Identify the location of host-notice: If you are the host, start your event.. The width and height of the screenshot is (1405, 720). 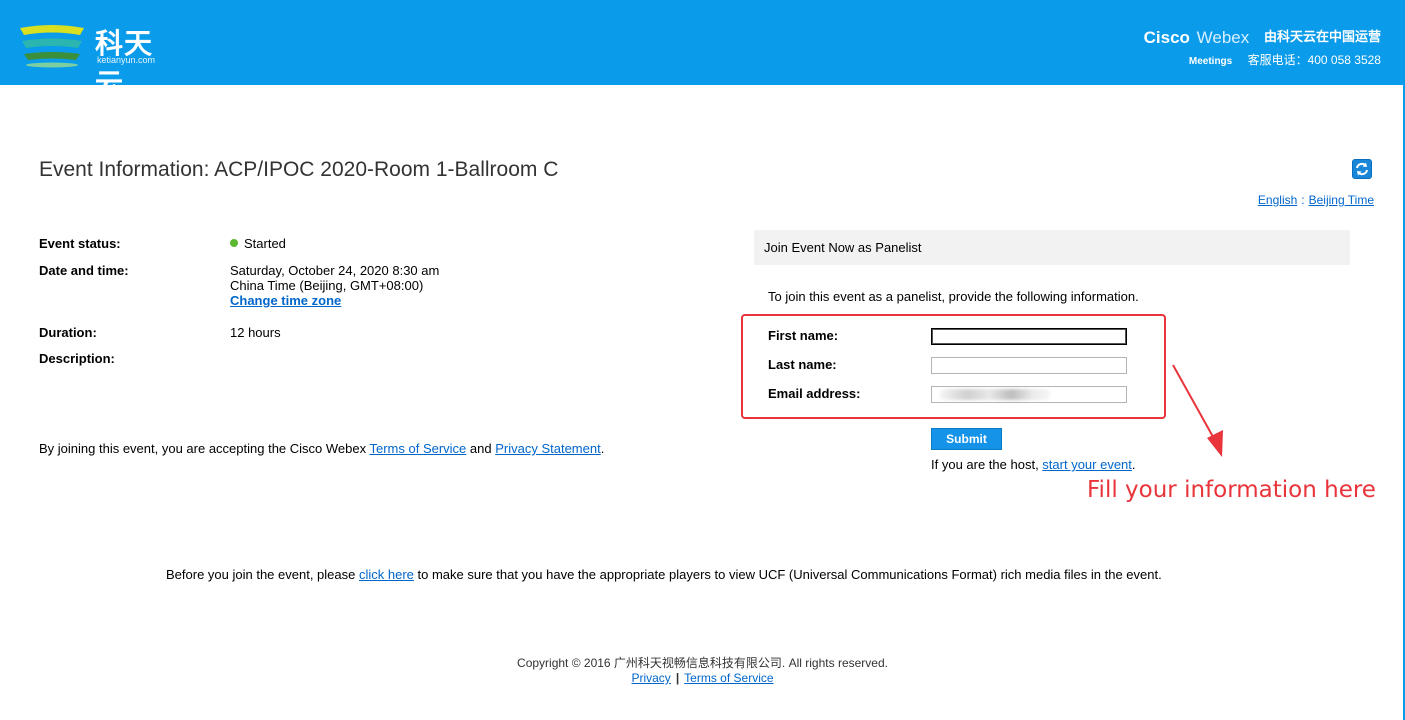
(1033, 464).